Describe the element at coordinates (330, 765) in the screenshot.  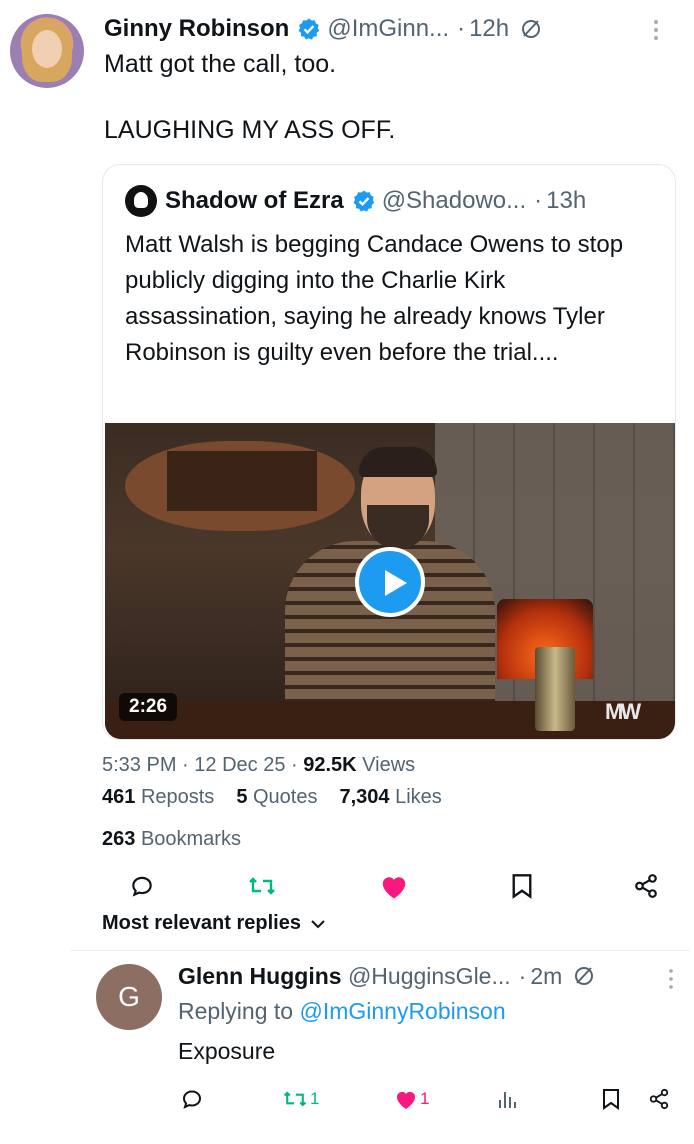
I see `views-count: 92.5K` at that location.